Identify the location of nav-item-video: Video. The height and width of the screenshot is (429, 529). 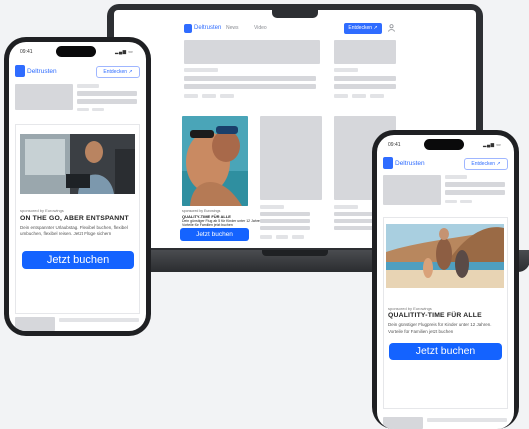
(260, 28).